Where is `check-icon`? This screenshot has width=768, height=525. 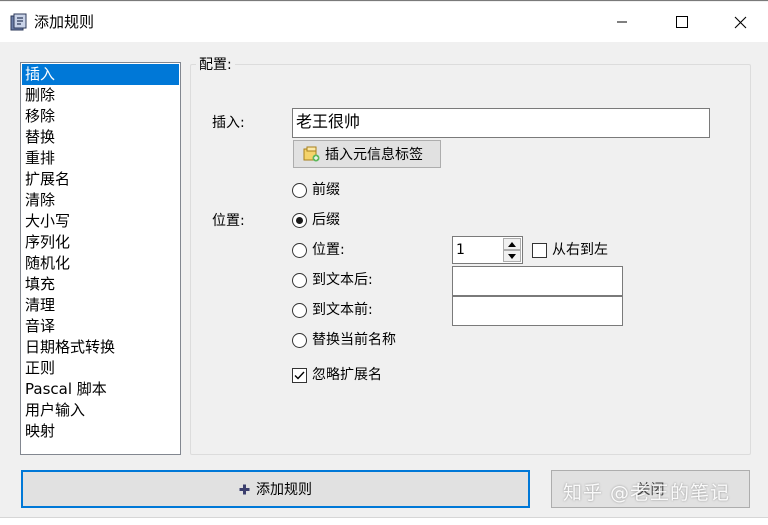 check-icon is located at coordinates (299, 375).